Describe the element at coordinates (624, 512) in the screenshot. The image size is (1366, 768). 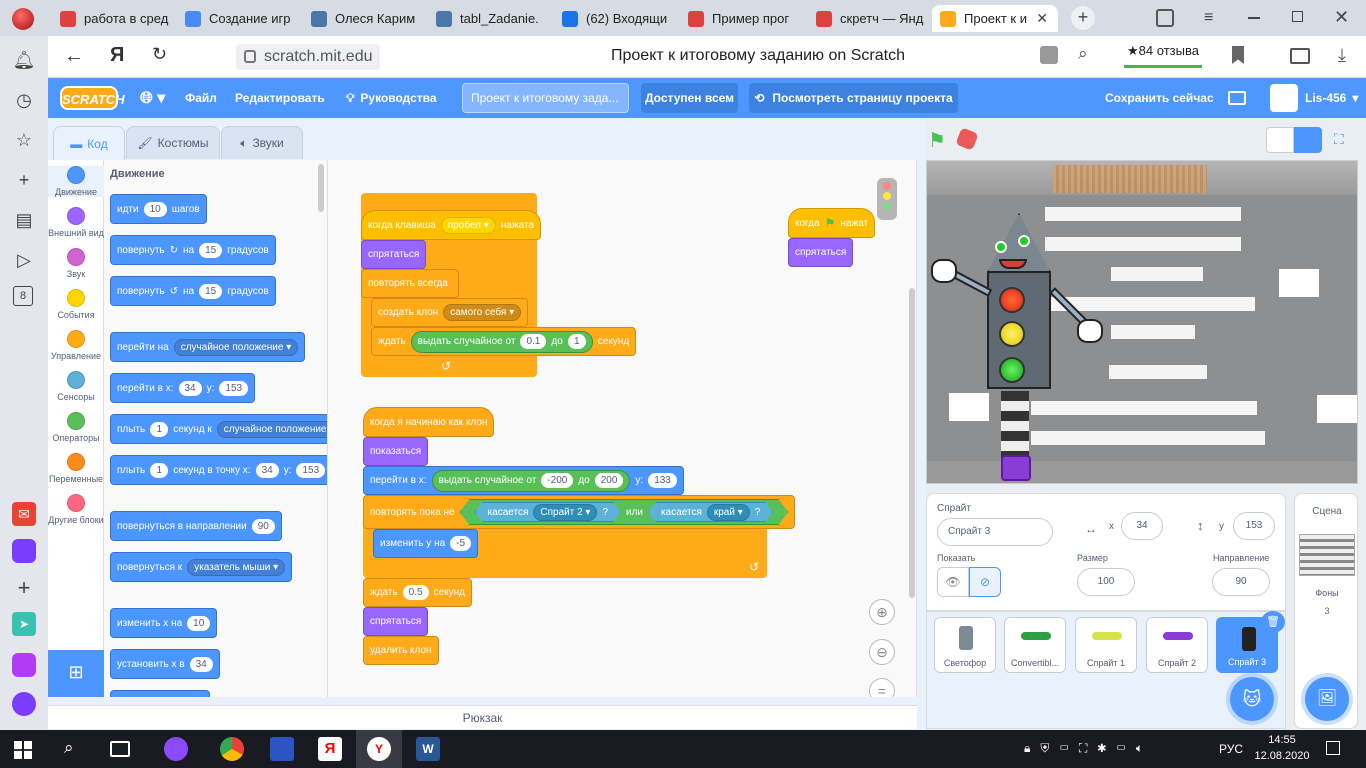
I see `block-or: касается Спрайт 2 ▾? или касается край ▾?` at that location.